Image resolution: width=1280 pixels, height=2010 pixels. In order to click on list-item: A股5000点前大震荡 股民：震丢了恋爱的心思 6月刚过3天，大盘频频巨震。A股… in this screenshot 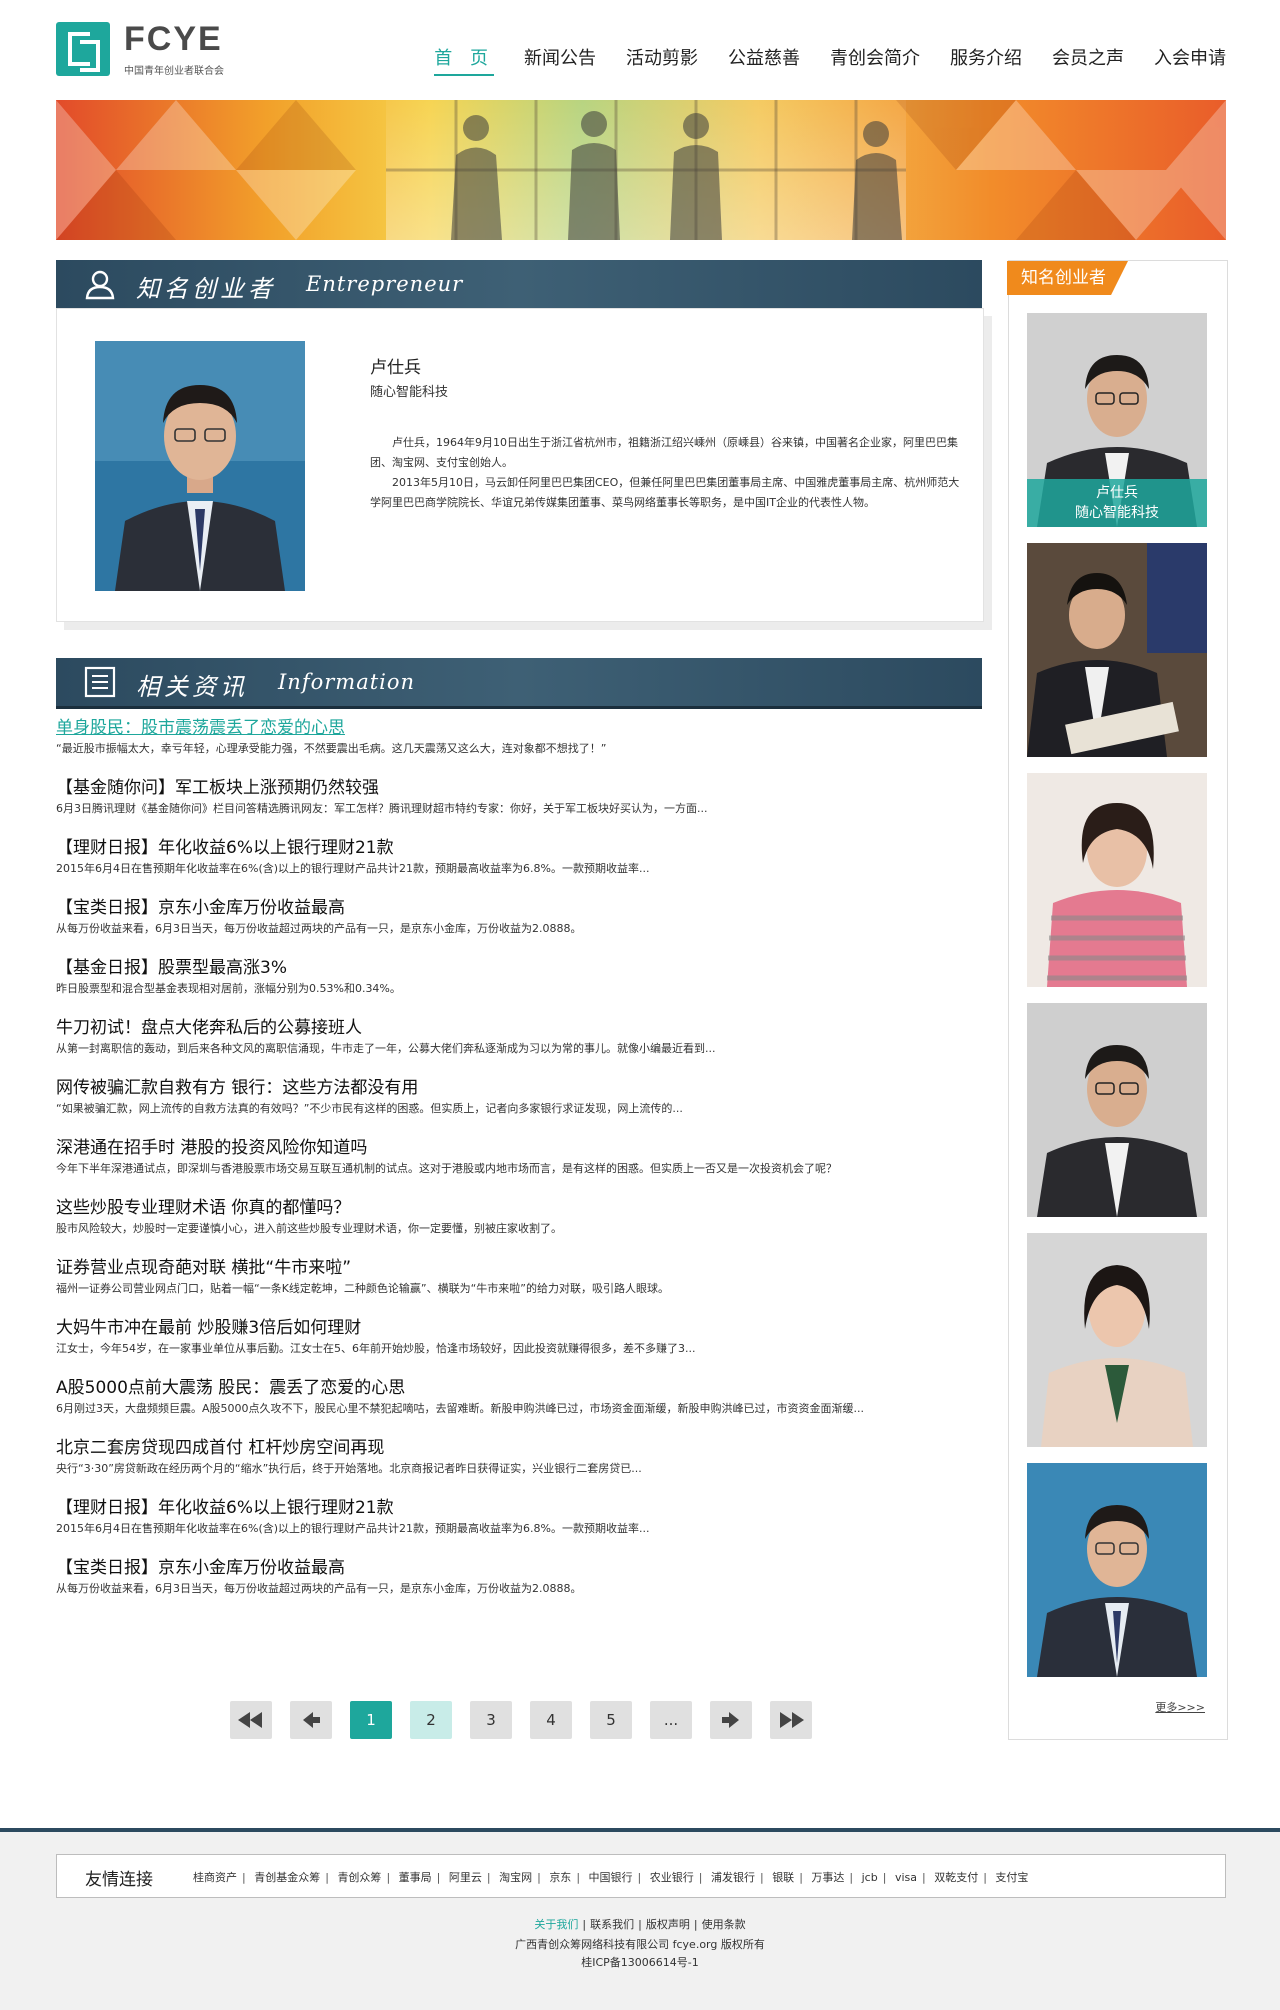, I will do `click(521, 1406)`.